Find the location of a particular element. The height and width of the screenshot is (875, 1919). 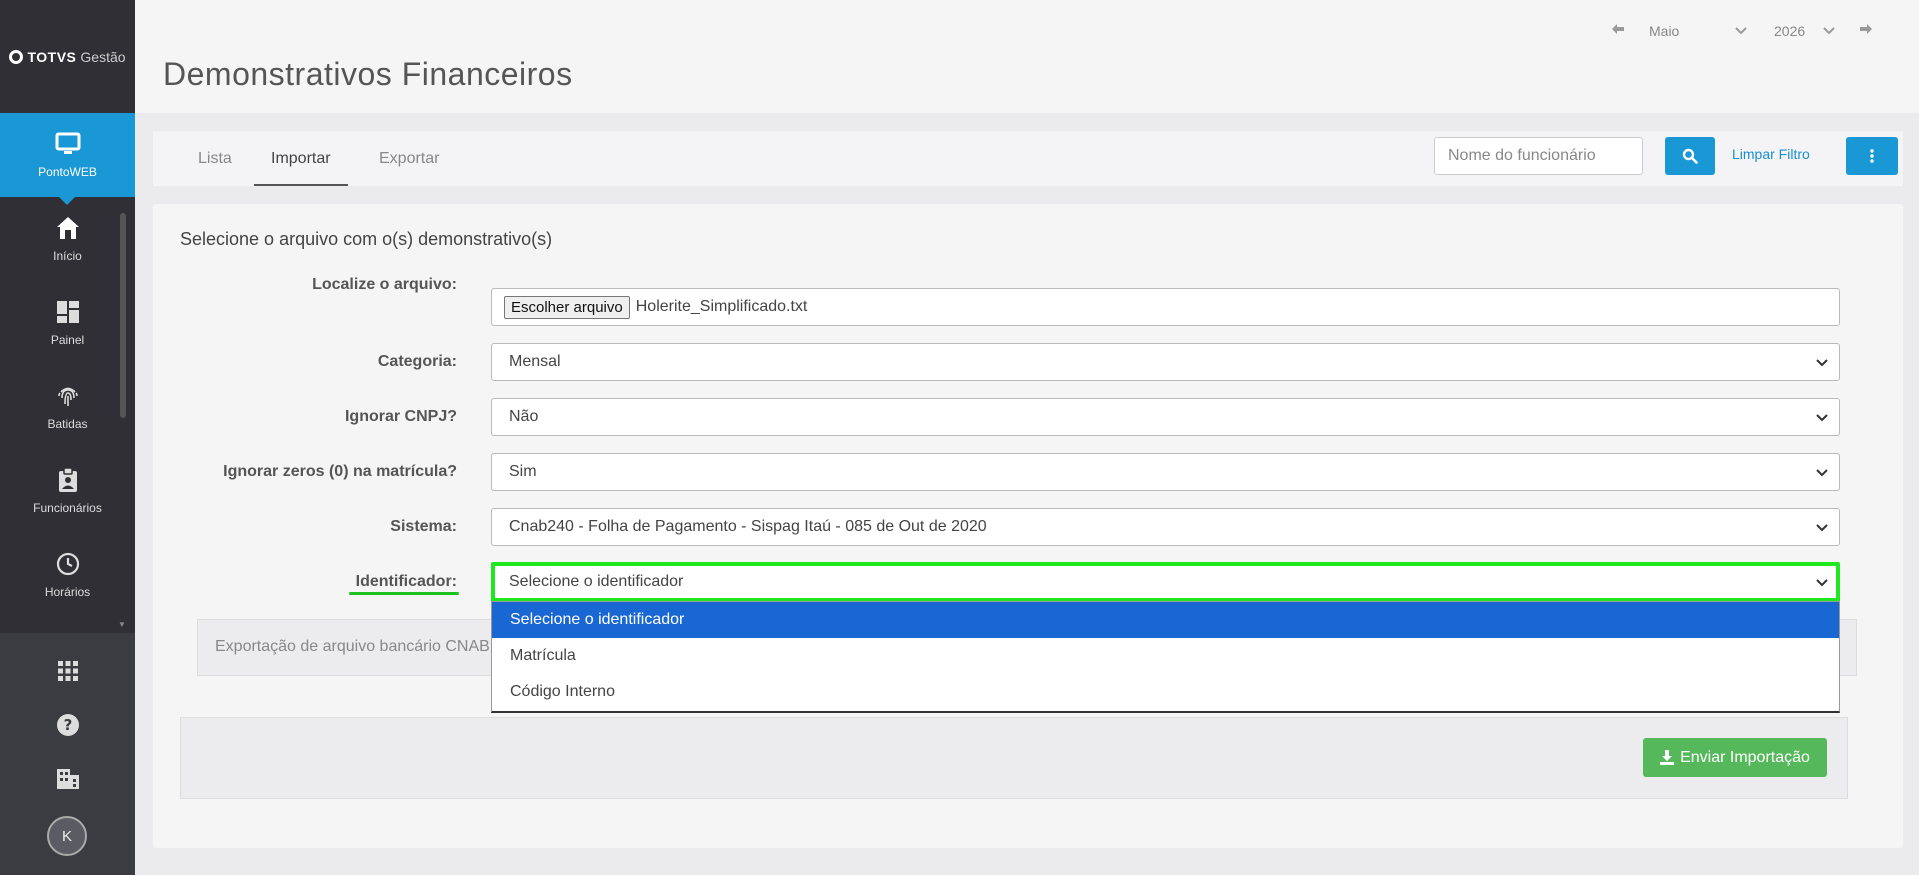

apps-grid-icon is located at coordinates (68, 671).